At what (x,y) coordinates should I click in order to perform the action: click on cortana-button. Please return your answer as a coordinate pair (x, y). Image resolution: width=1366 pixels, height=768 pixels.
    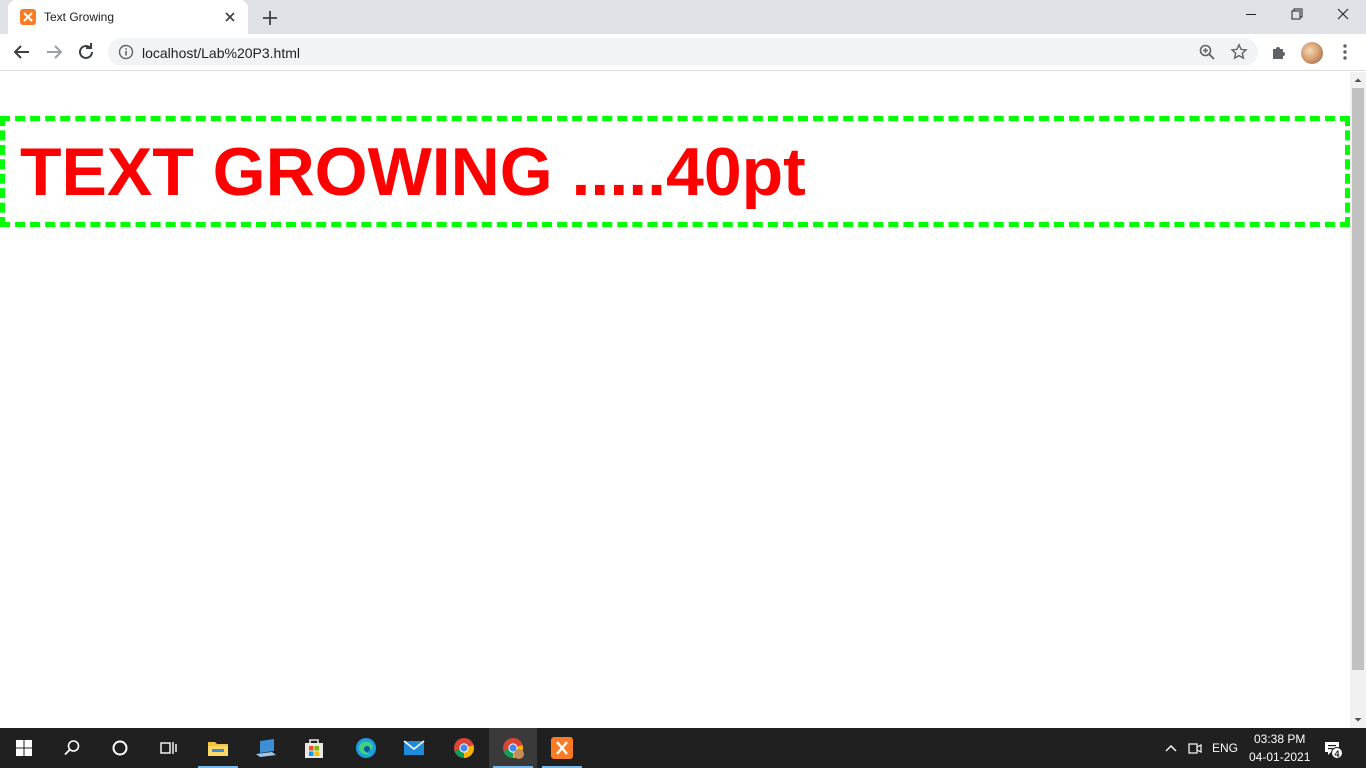
    Looking at the image, I should click on (120, 748).